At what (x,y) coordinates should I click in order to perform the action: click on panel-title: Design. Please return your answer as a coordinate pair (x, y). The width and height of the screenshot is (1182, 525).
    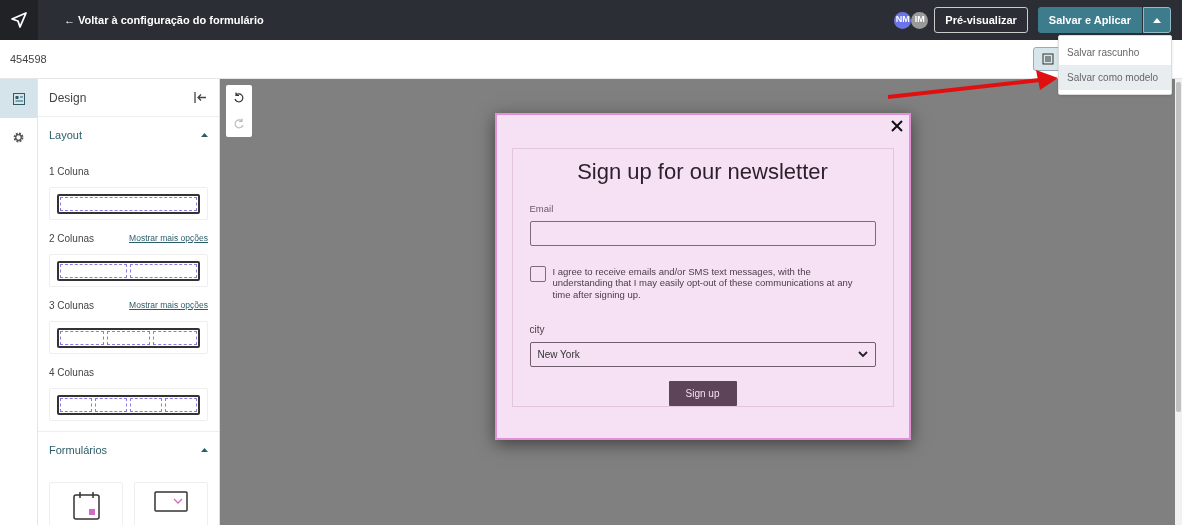
    Looking at the image, I should click on (68, 98).